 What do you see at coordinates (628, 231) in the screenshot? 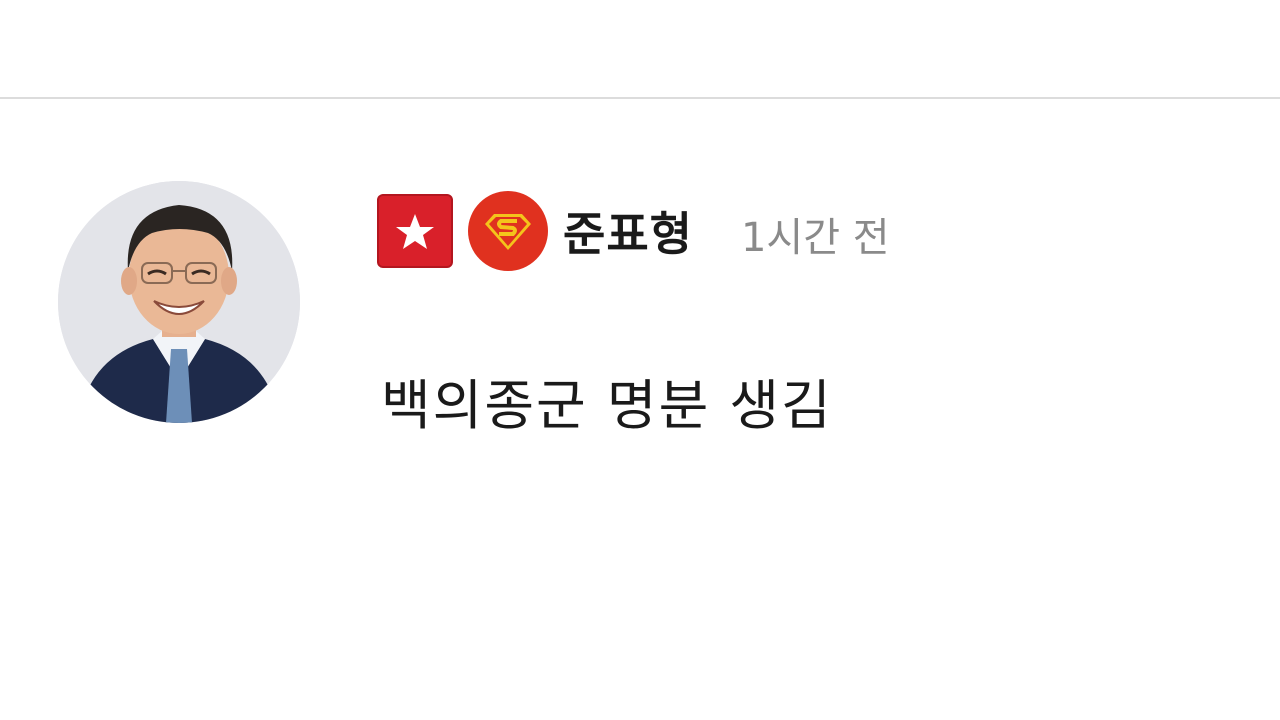
I see `author-name: 준표형` at bounding box center [628, 231].